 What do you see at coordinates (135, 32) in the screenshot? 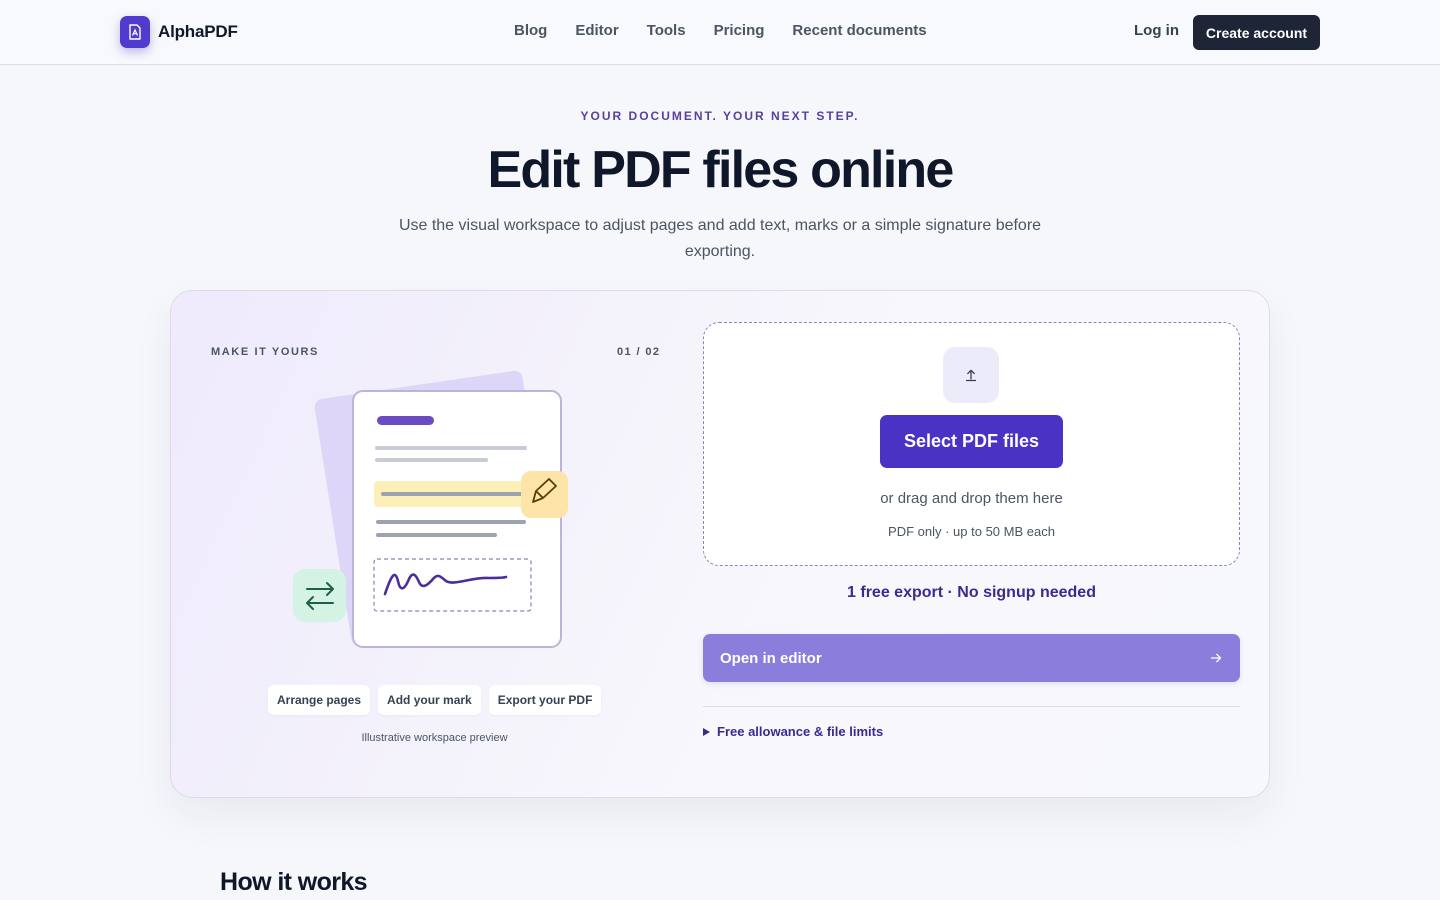
I see `pdf-file-icon` at bounding box center [135, 32].